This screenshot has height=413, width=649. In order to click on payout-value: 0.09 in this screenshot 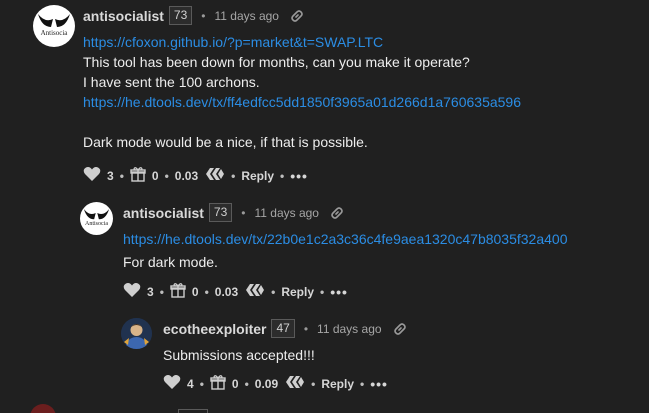, I will do `click(266, 384)`.